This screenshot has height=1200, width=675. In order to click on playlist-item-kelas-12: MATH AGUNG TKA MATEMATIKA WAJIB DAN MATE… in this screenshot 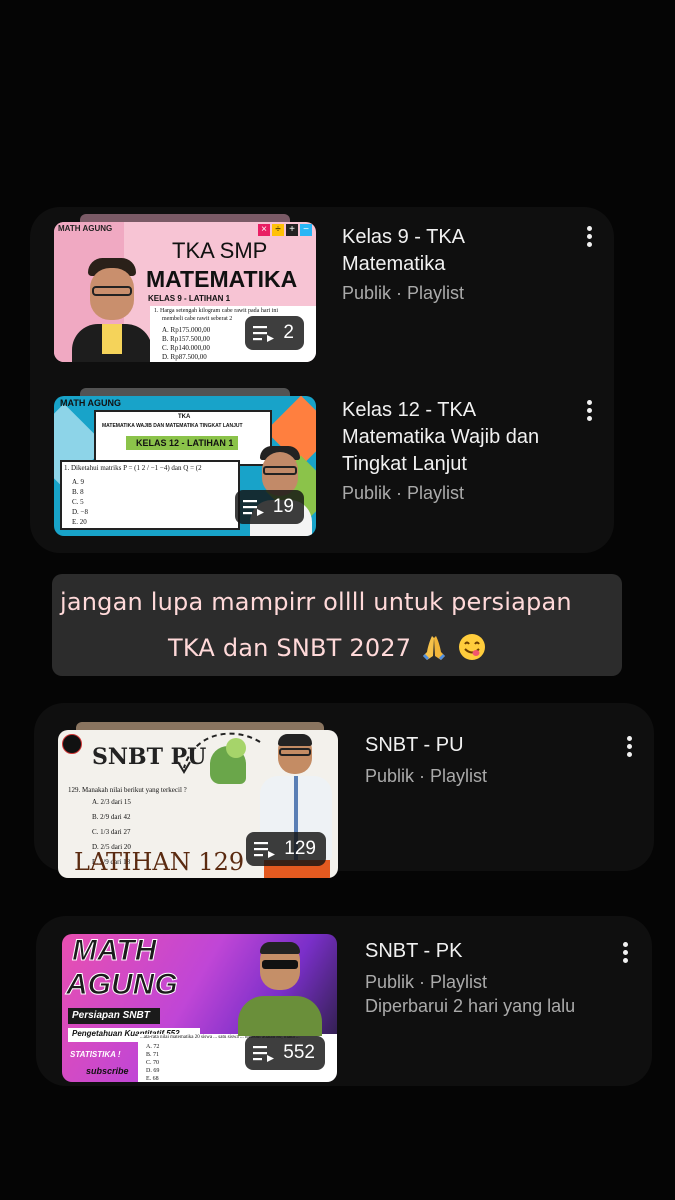, I will do `click(334, 463)`.